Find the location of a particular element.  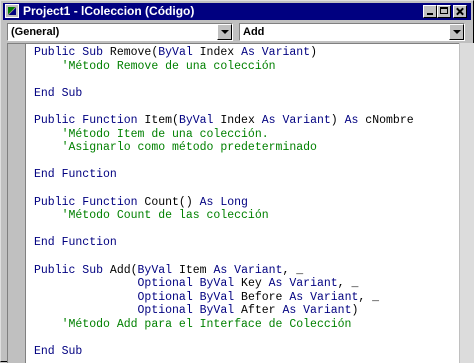

code-comment: 'Método Remove de una colección is located at coordinates (155, 66).